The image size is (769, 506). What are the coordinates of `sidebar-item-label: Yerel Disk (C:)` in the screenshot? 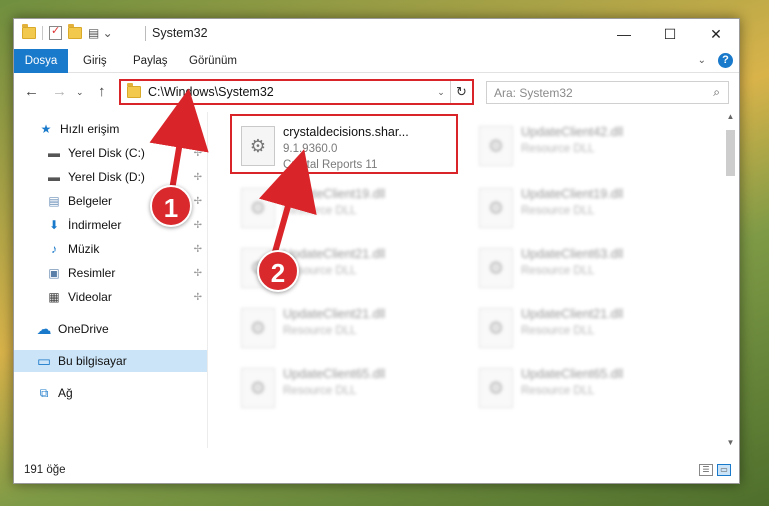 It's located at (106, 153).